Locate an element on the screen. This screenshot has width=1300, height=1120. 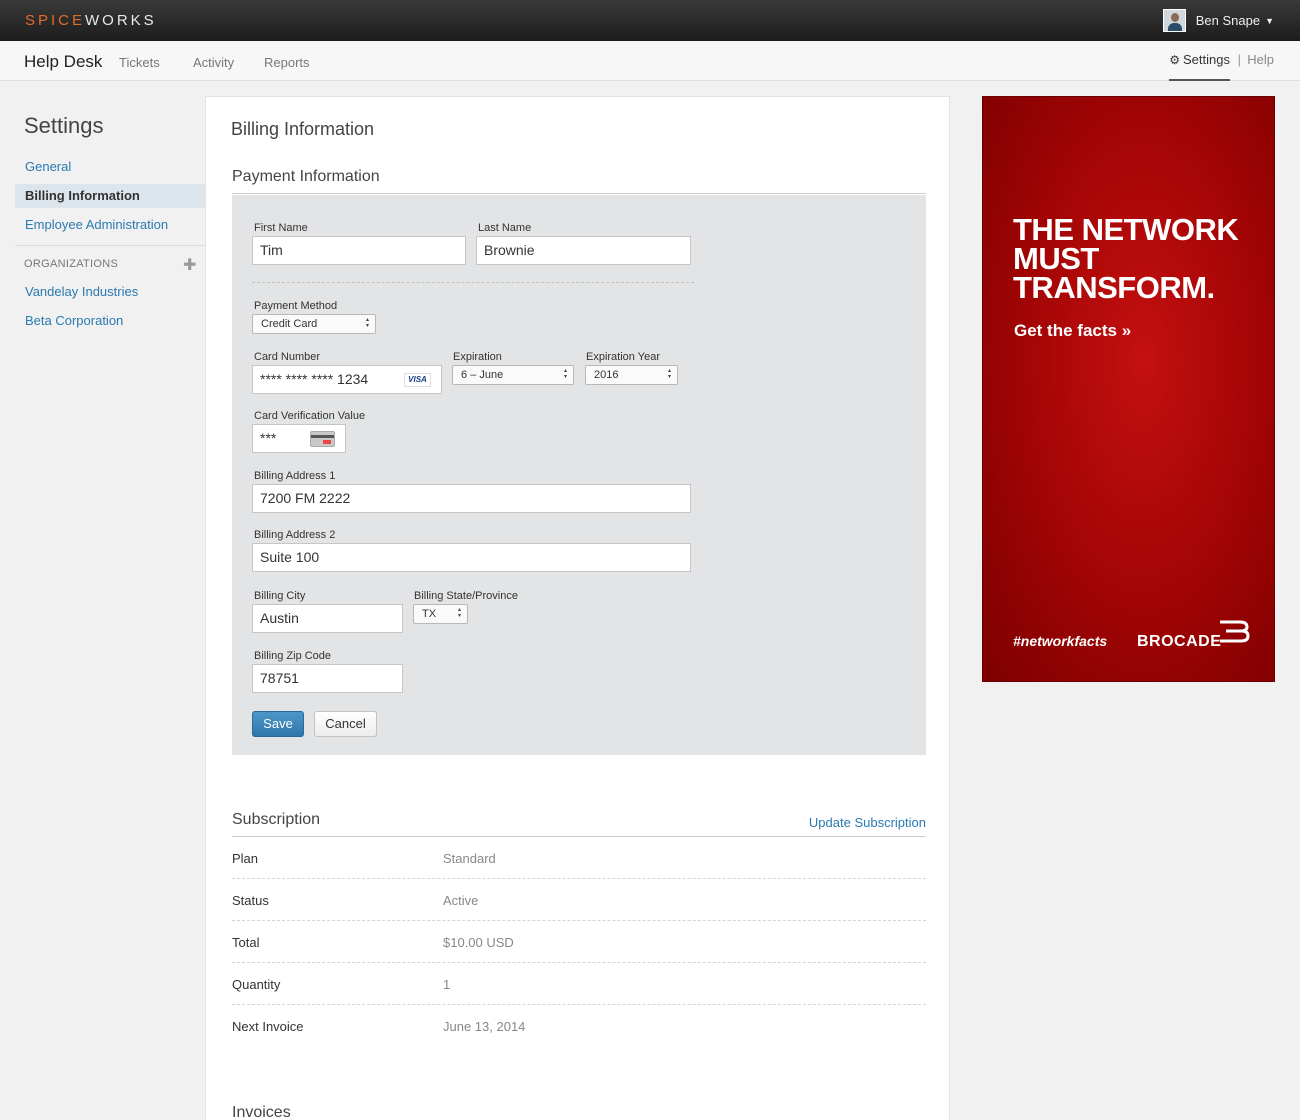
card-number-label: Card Number is located at coordinates (287, 357).